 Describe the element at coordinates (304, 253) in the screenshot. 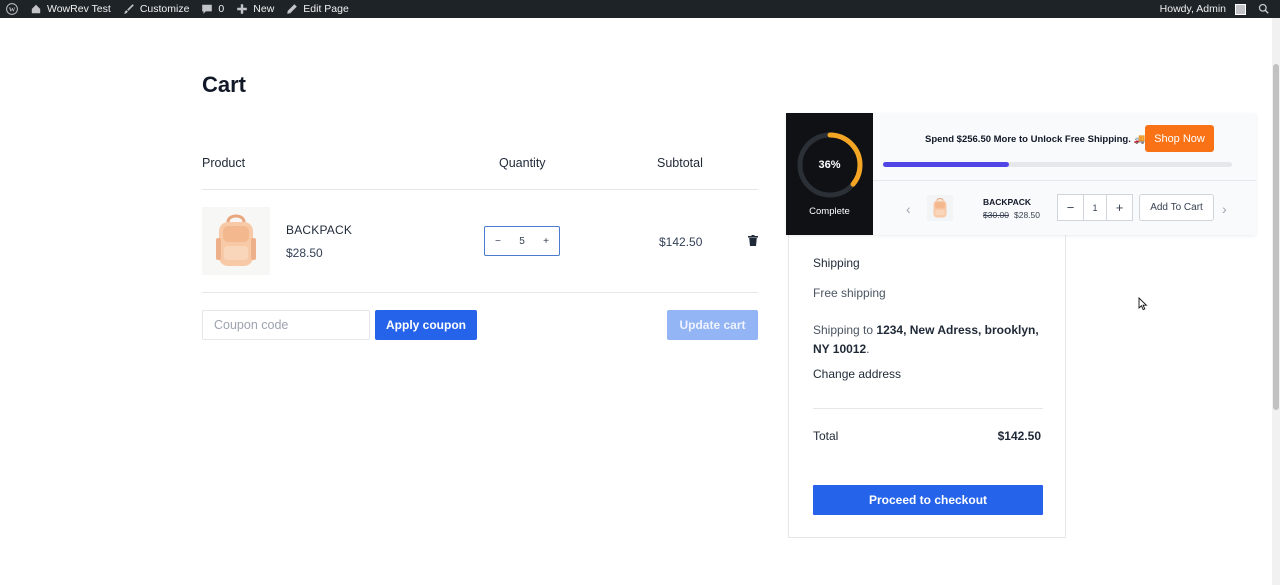

I see `product-price: $28.50` at that location.